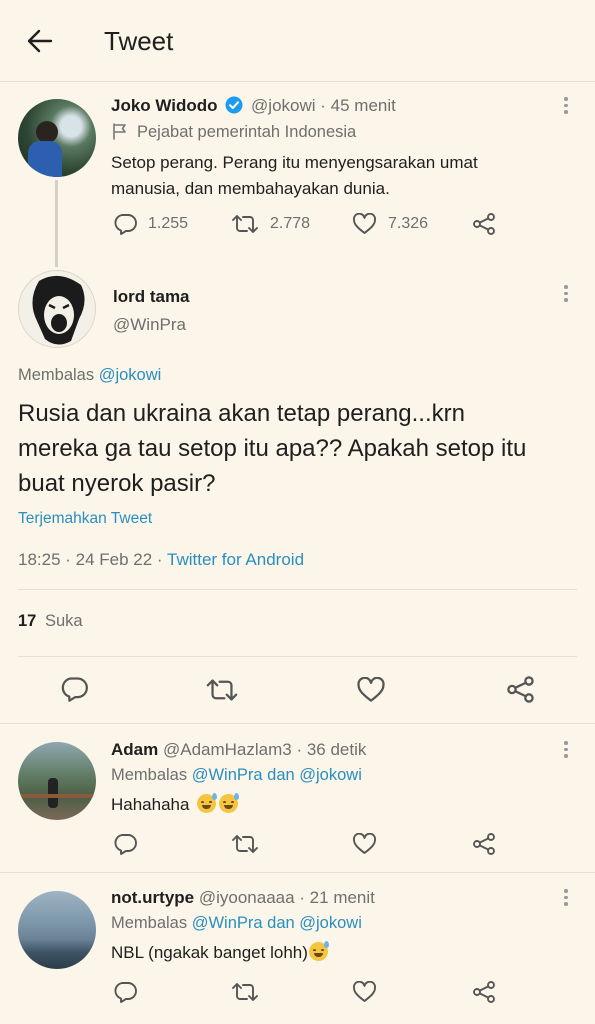  Describe the element at coordinates (117, 483) in the screenshot. I see `tweet-text-line: buat nyerok pasir?` at that location.